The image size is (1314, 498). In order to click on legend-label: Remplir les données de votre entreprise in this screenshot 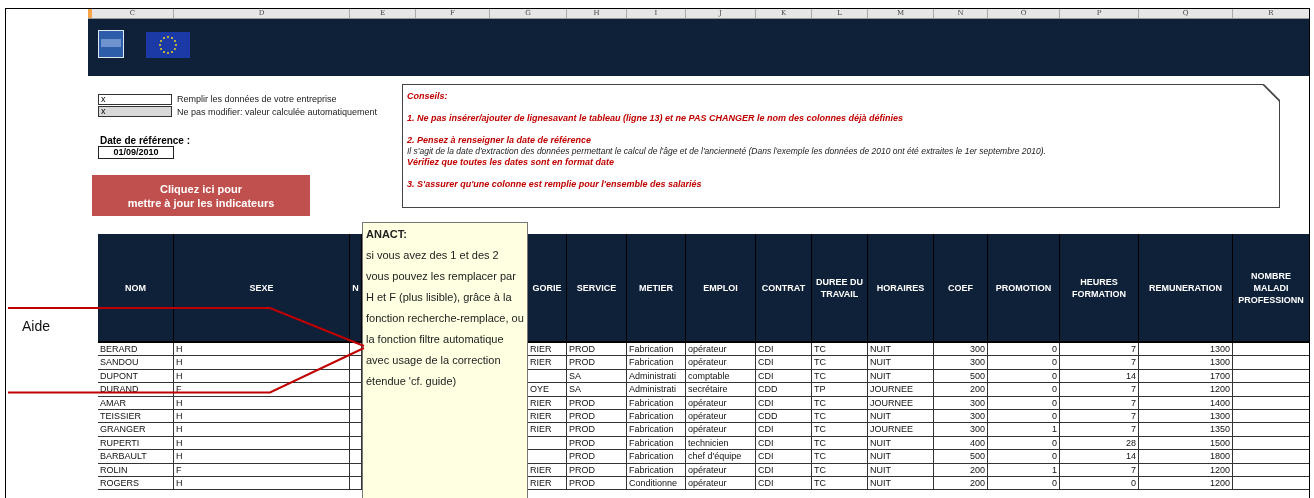, I will do `click(257, 99)`.